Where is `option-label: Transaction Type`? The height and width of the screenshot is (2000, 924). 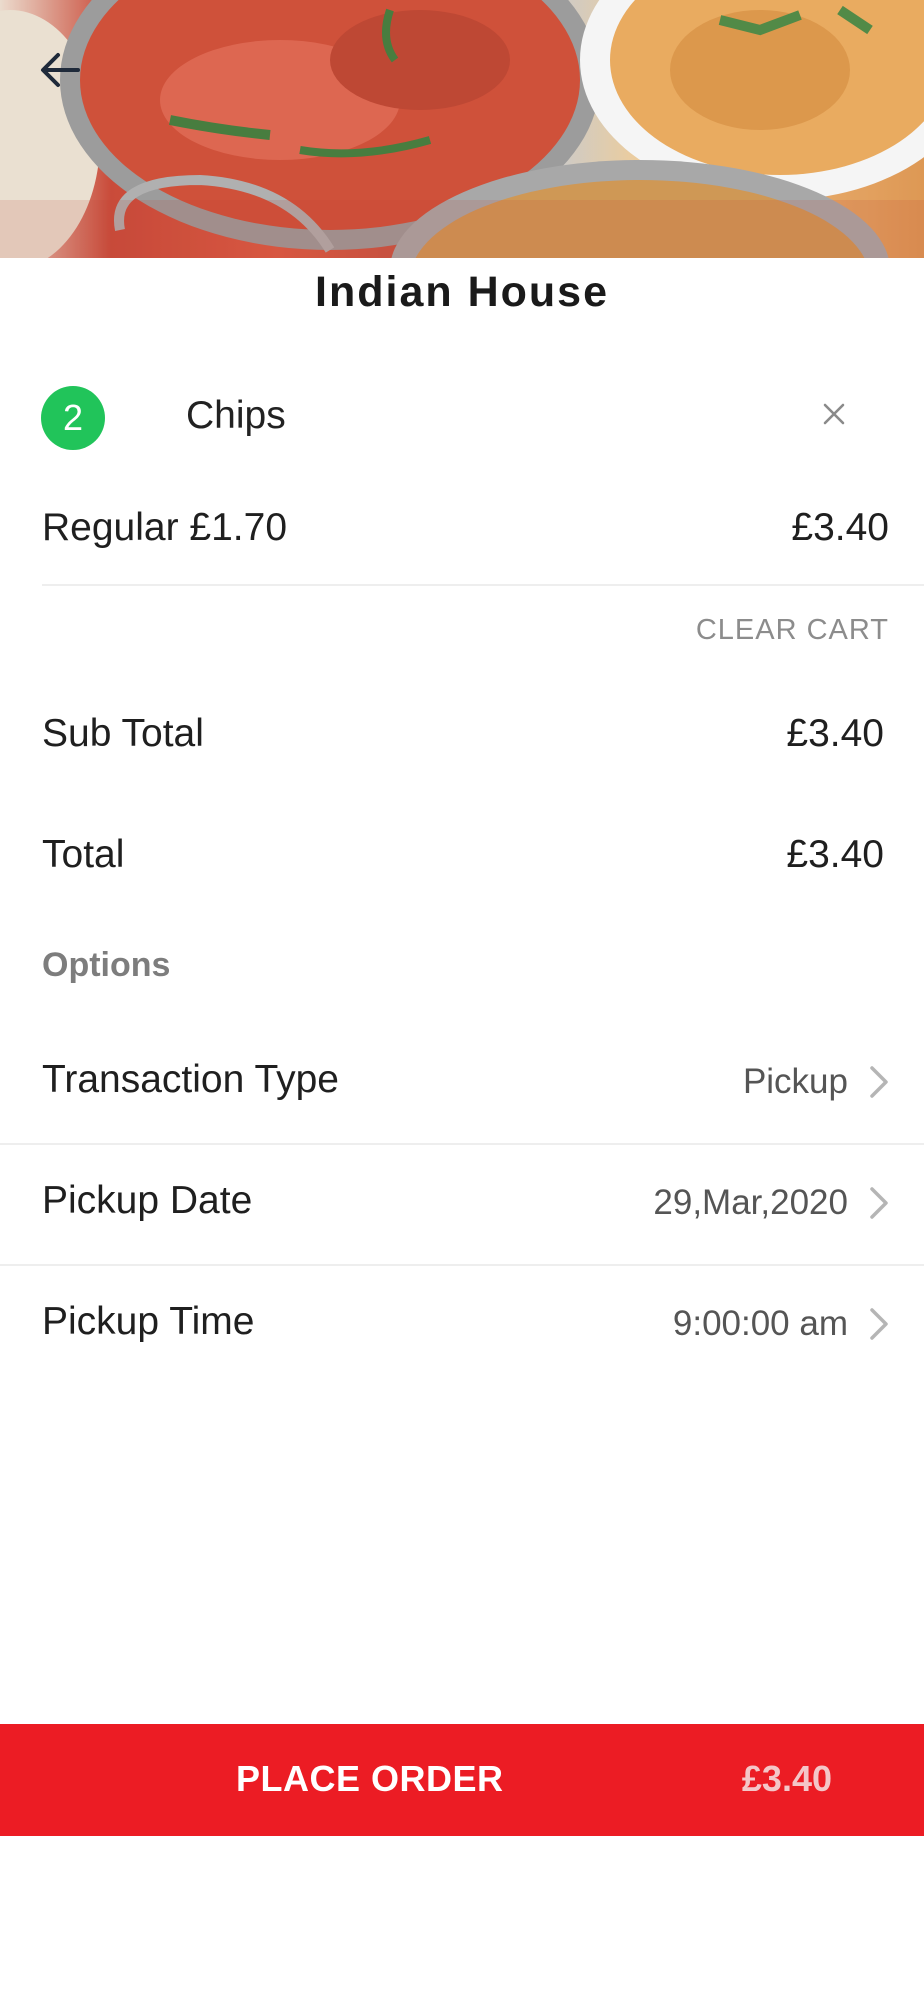
option-label: Transaction Type is located at coordinates (190, 1079).